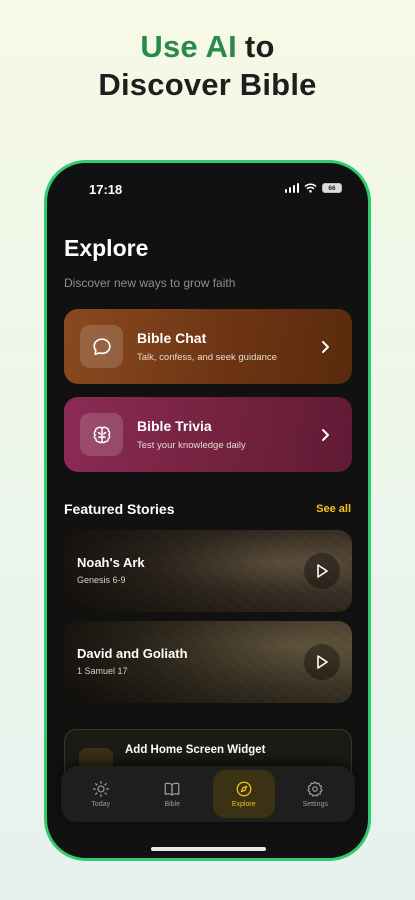 The image size is (415, 900). Describe the element at coordinates (119, 509) in the screenshot. I see `featured-stories-heading: Featured Stories` at that location.